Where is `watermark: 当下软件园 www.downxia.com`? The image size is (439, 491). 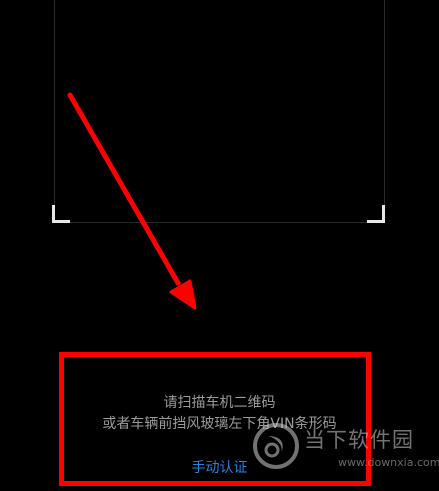
watermark: 当下软件园 www.downxia.com is located at coordinates (345, 448).